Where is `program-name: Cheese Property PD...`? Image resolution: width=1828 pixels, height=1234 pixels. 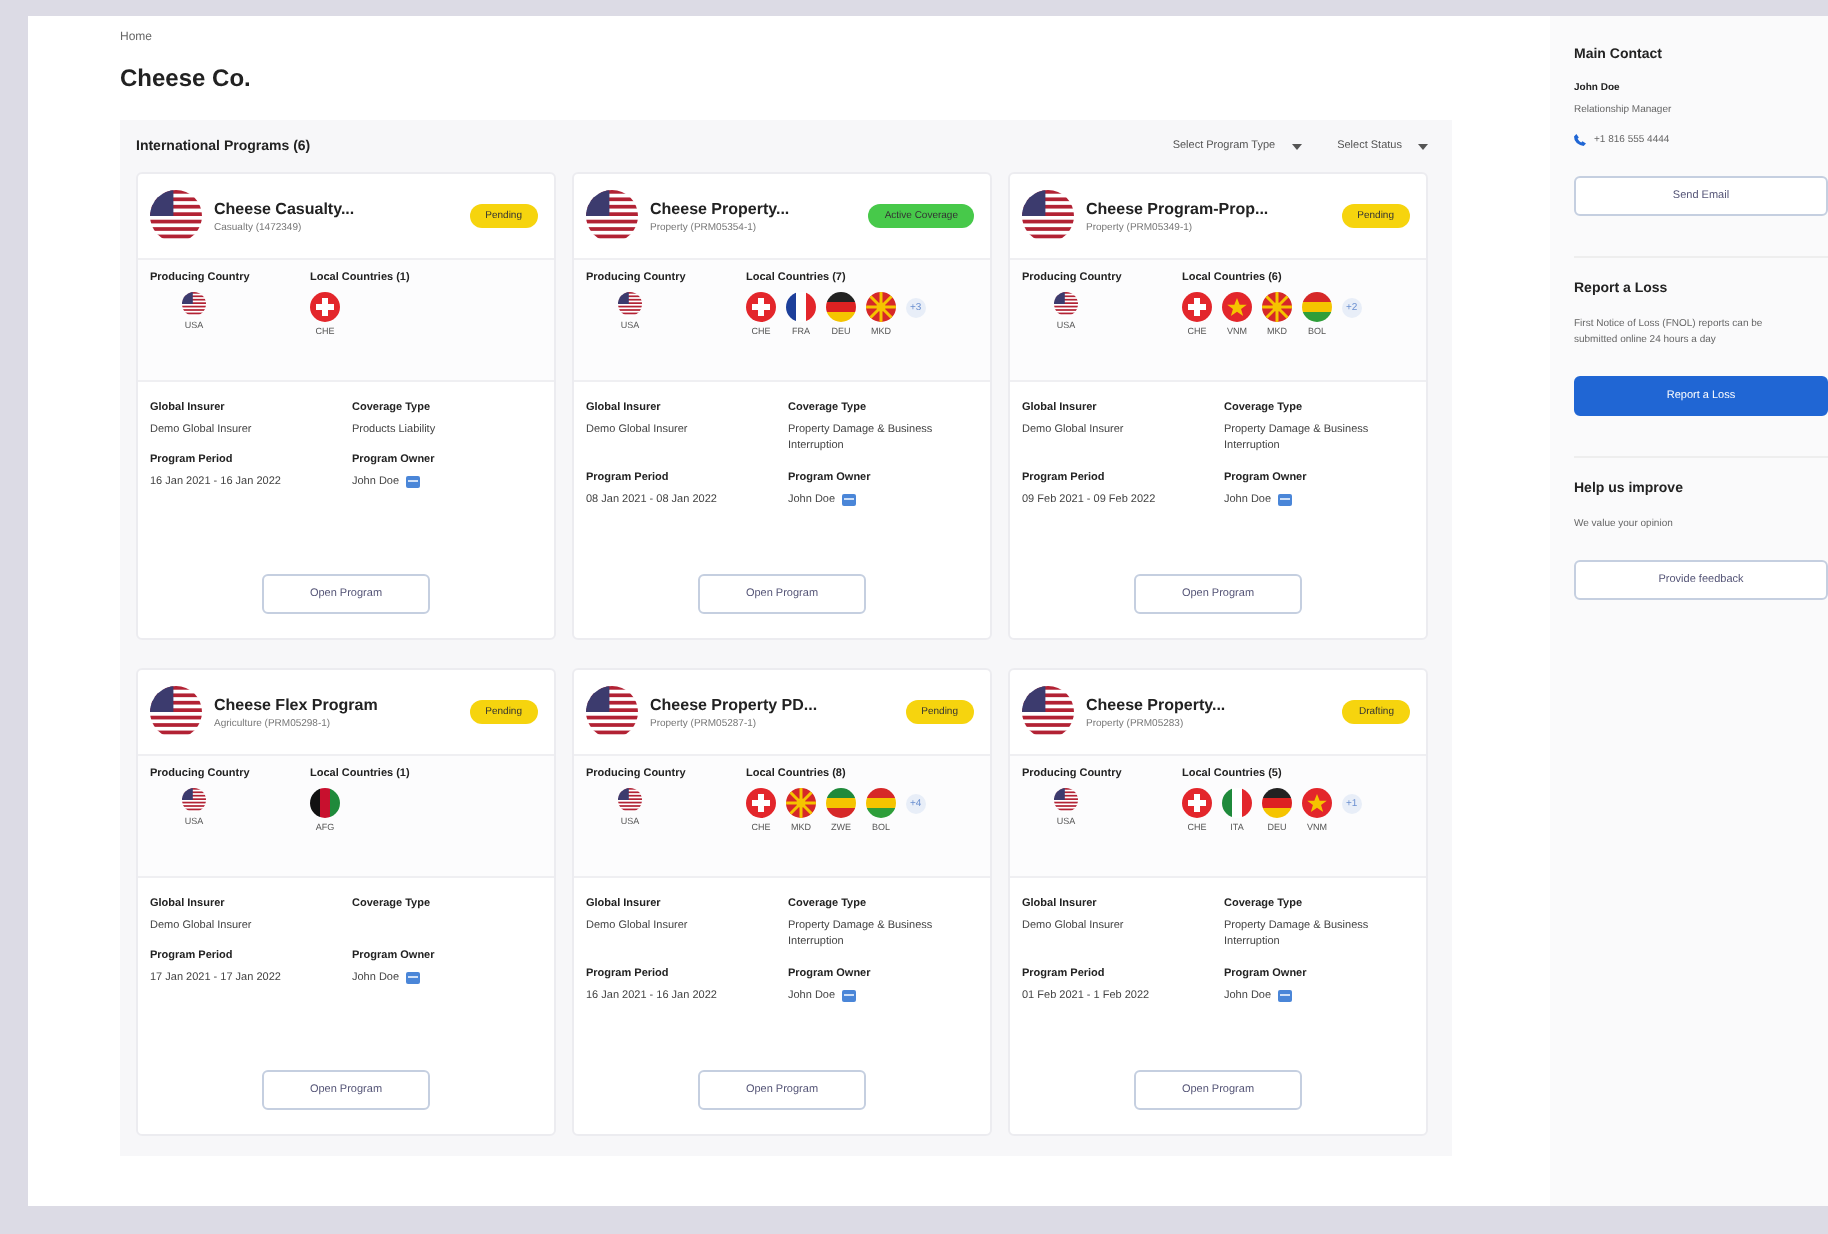
program-name: Cheese Property PD... is located at coordinates (735, 704).